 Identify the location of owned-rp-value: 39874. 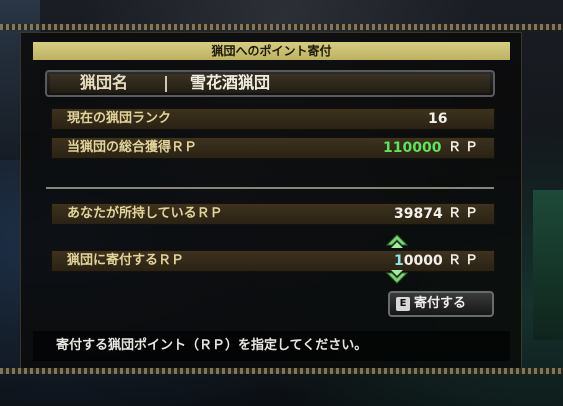
(418, 214).